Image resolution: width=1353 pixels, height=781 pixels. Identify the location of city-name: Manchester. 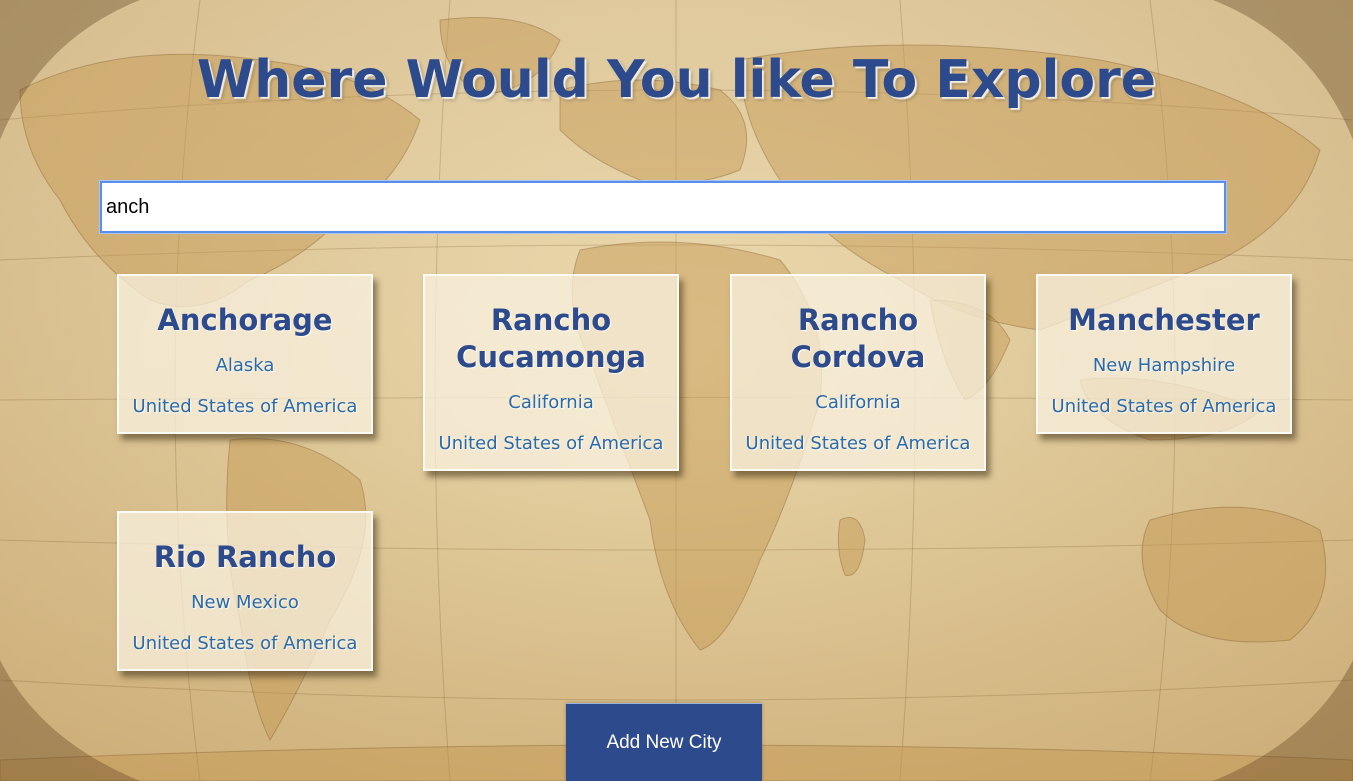
(1164, 320).